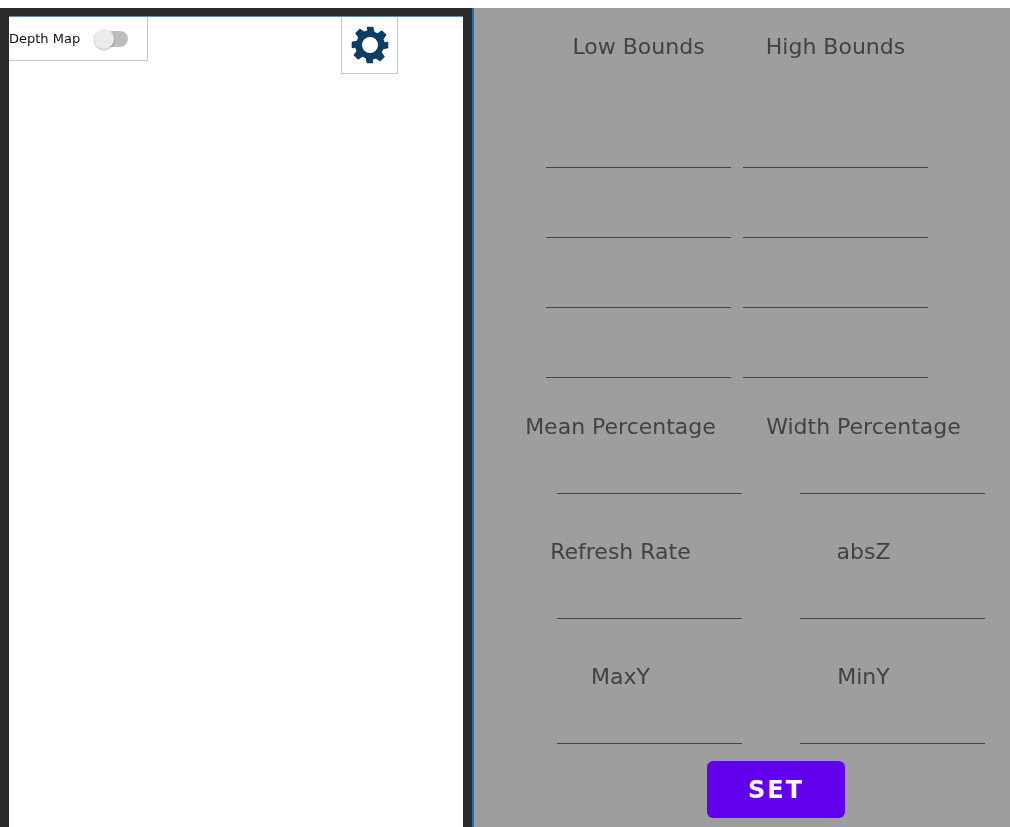  I want to click on set-button: SET, so click(776, 789).